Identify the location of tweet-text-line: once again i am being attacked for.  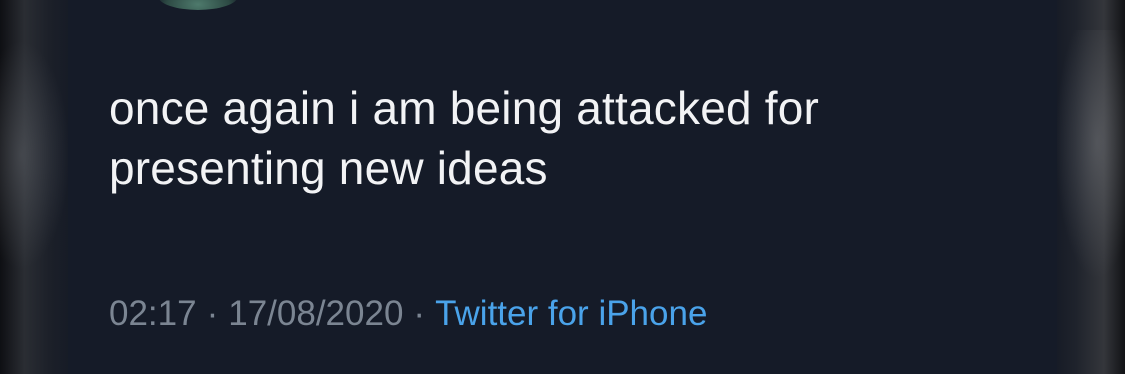
(464, 108).